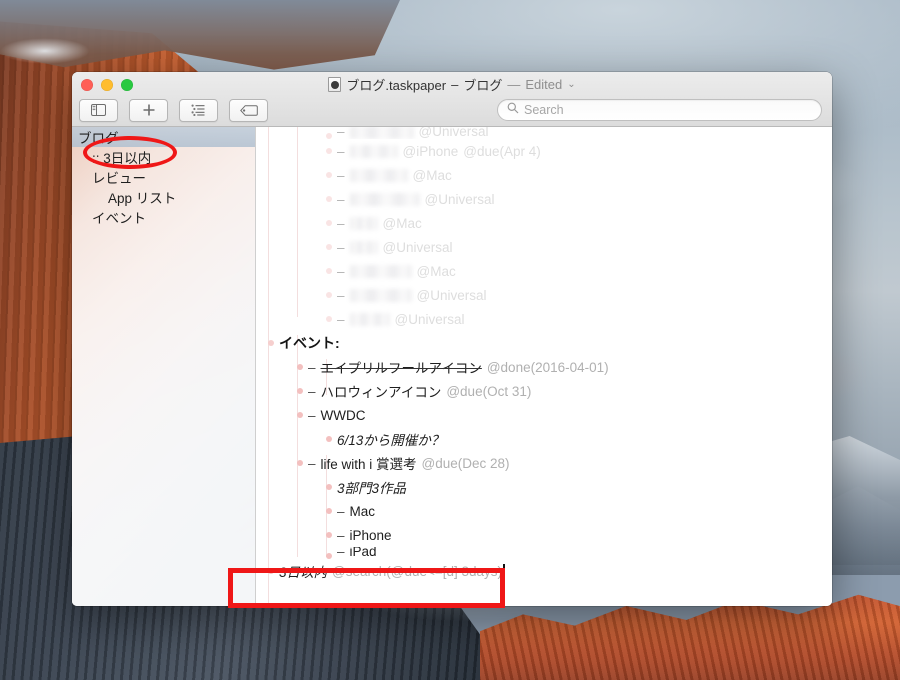 This screenshot has width=900, height=680. Describe the element at coordinates (370, 535) in the screenshot. I see `item-text: iPhone` at that location.